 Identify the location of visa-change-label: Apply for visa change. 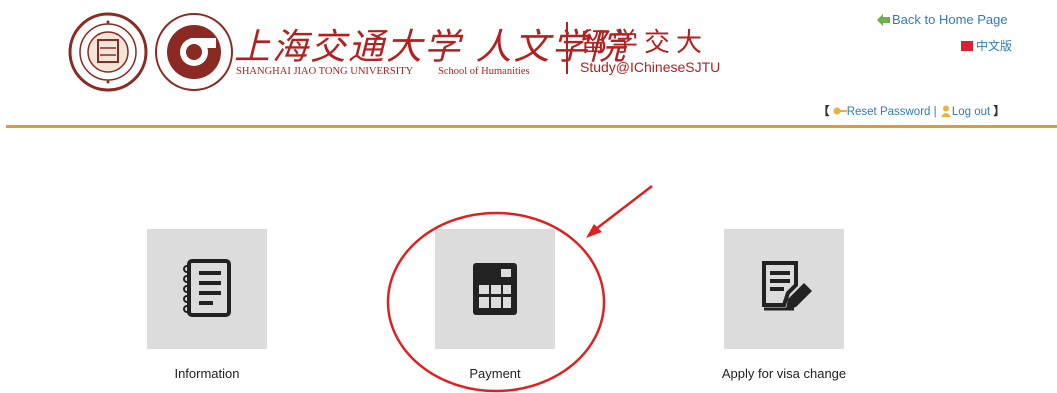
(784, 373).